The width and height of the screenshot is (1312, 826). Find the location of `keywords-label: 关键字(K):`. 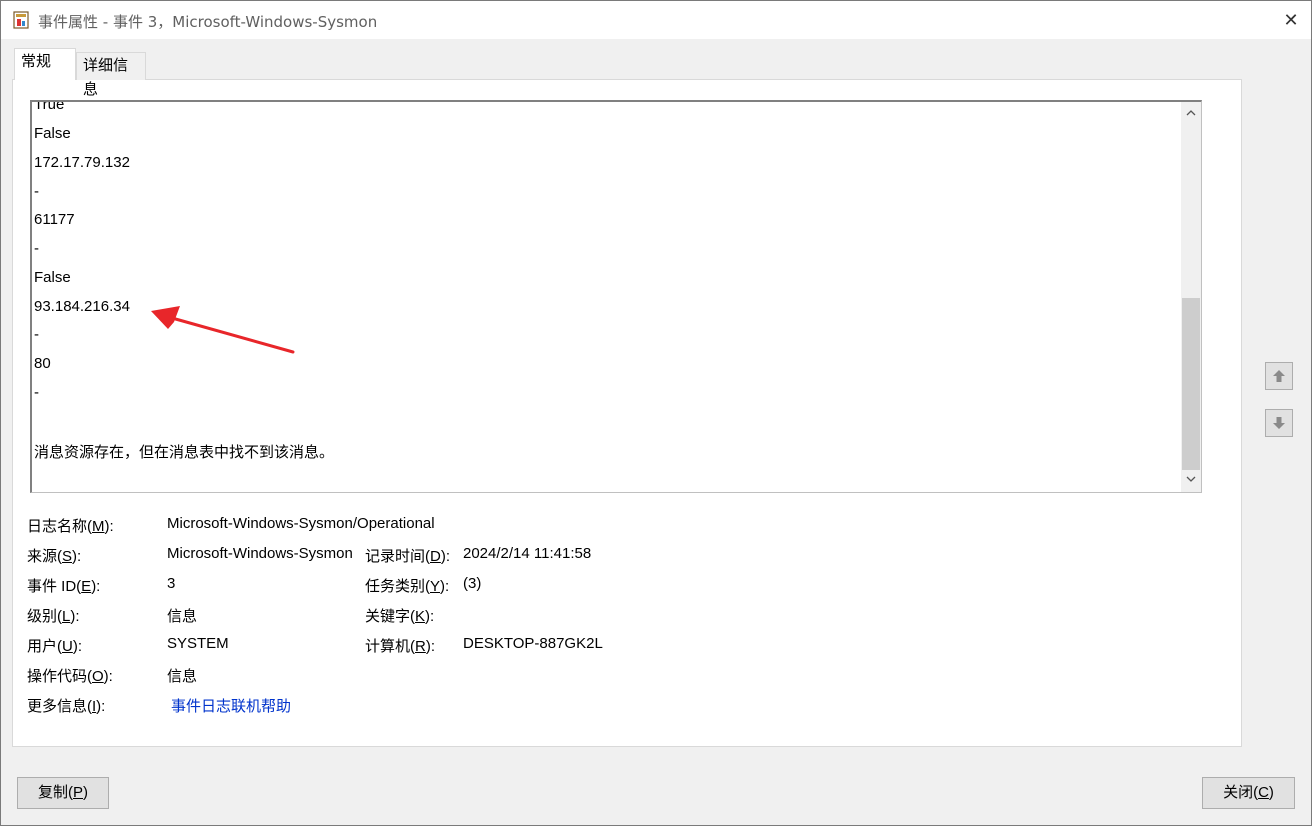

keywords-label: 关键字(K): is located at coordinates (400, 616).